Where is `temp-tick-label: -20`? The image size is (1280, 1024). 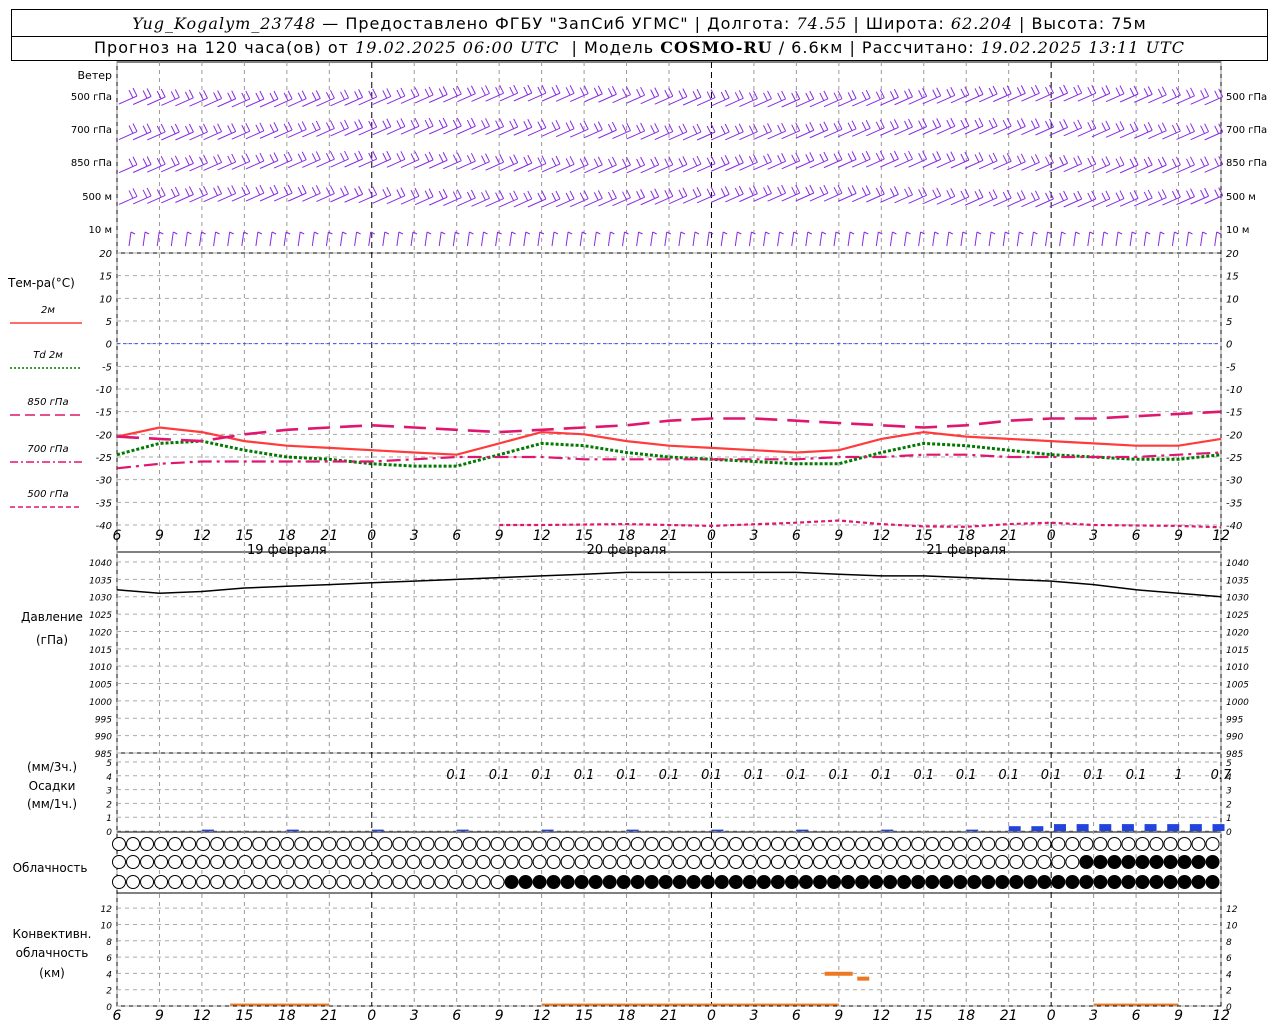 temp-tick-label: -20 is located at coordinates (104, 435).